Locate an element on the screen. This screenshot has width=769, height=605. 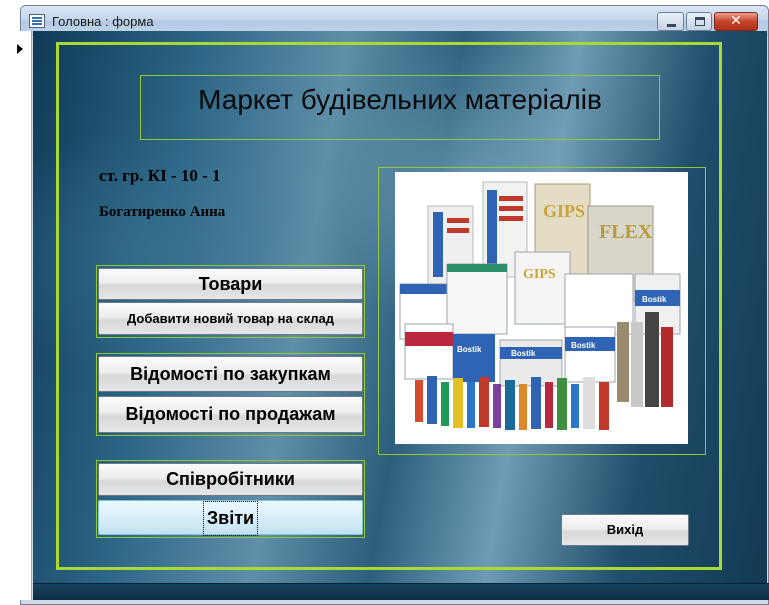
purchases-button: Відомості по закупкам is located at coordinates (230, 374).